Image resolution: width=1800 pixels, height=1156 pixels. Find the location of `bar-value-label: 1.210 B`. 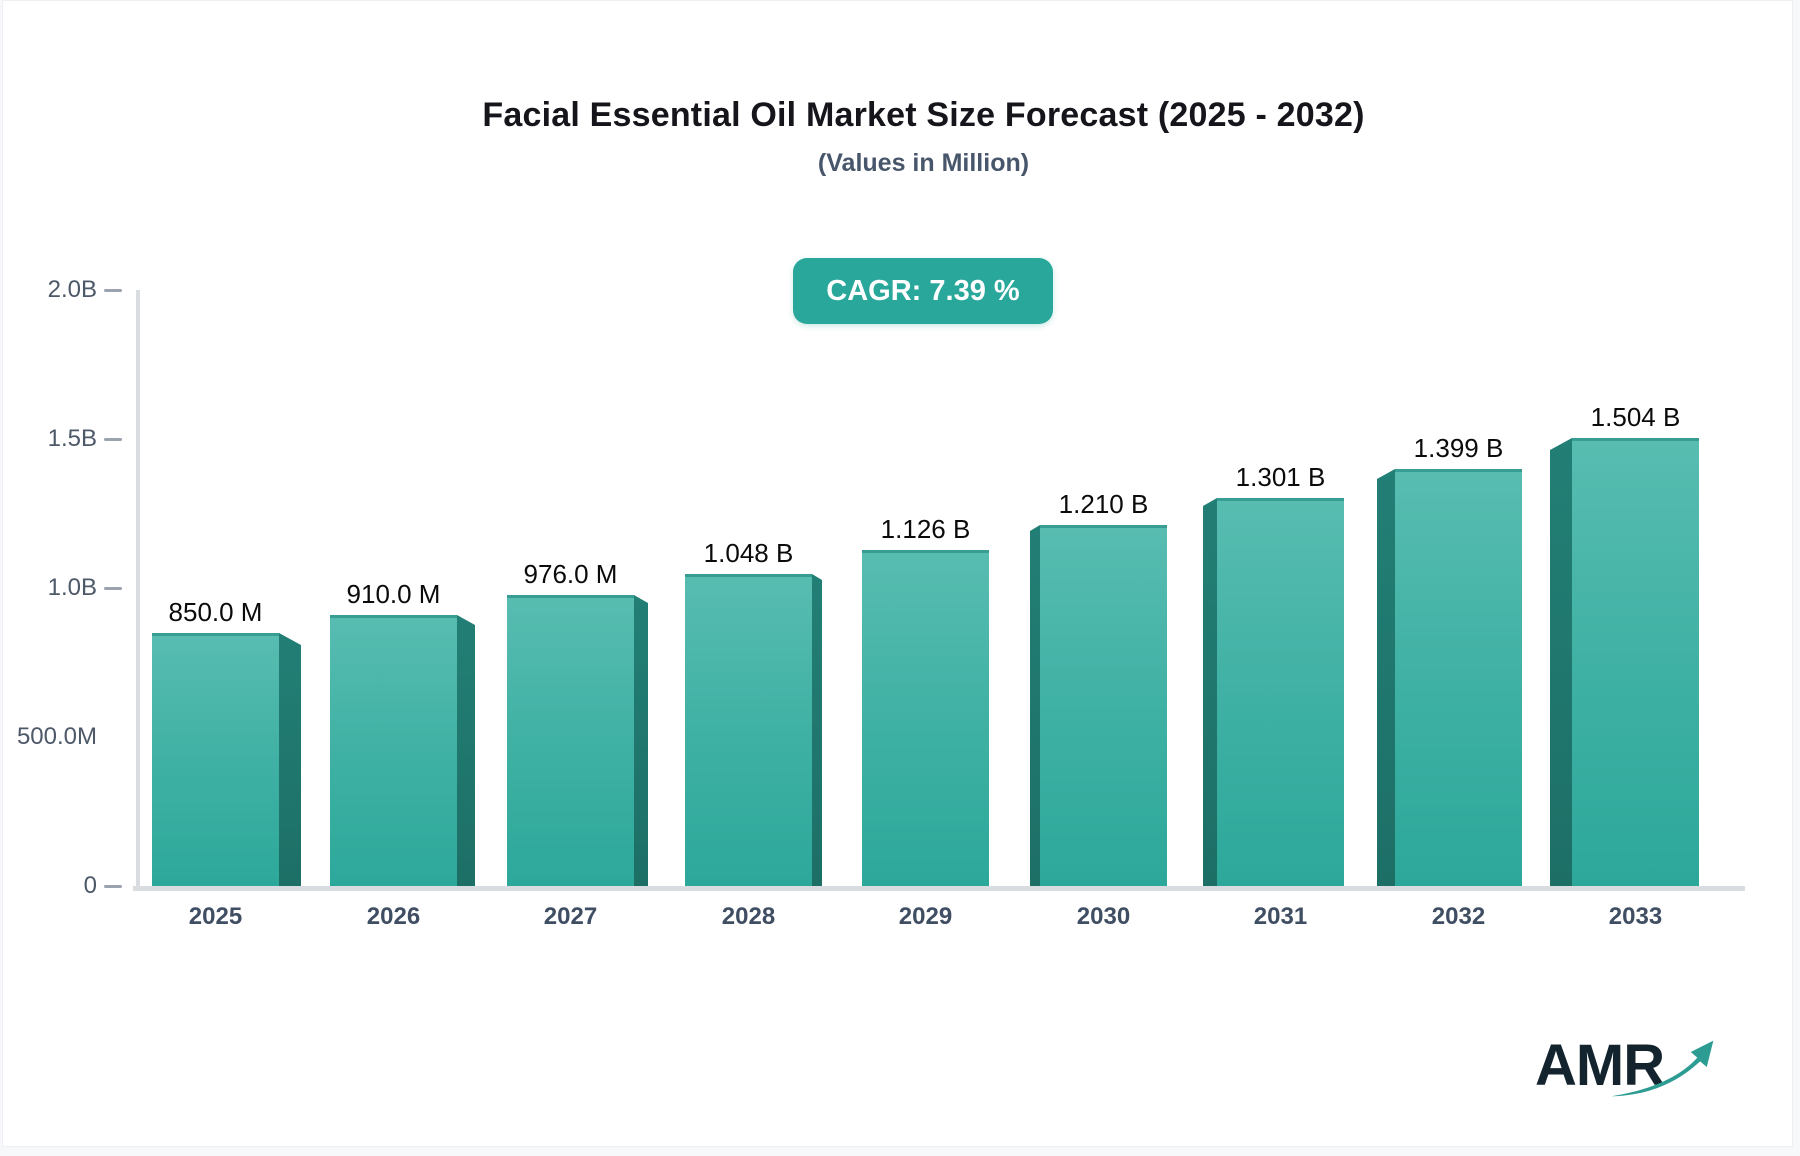

bar-value-label: 1.210 B is located at coordinates (1103, 504).